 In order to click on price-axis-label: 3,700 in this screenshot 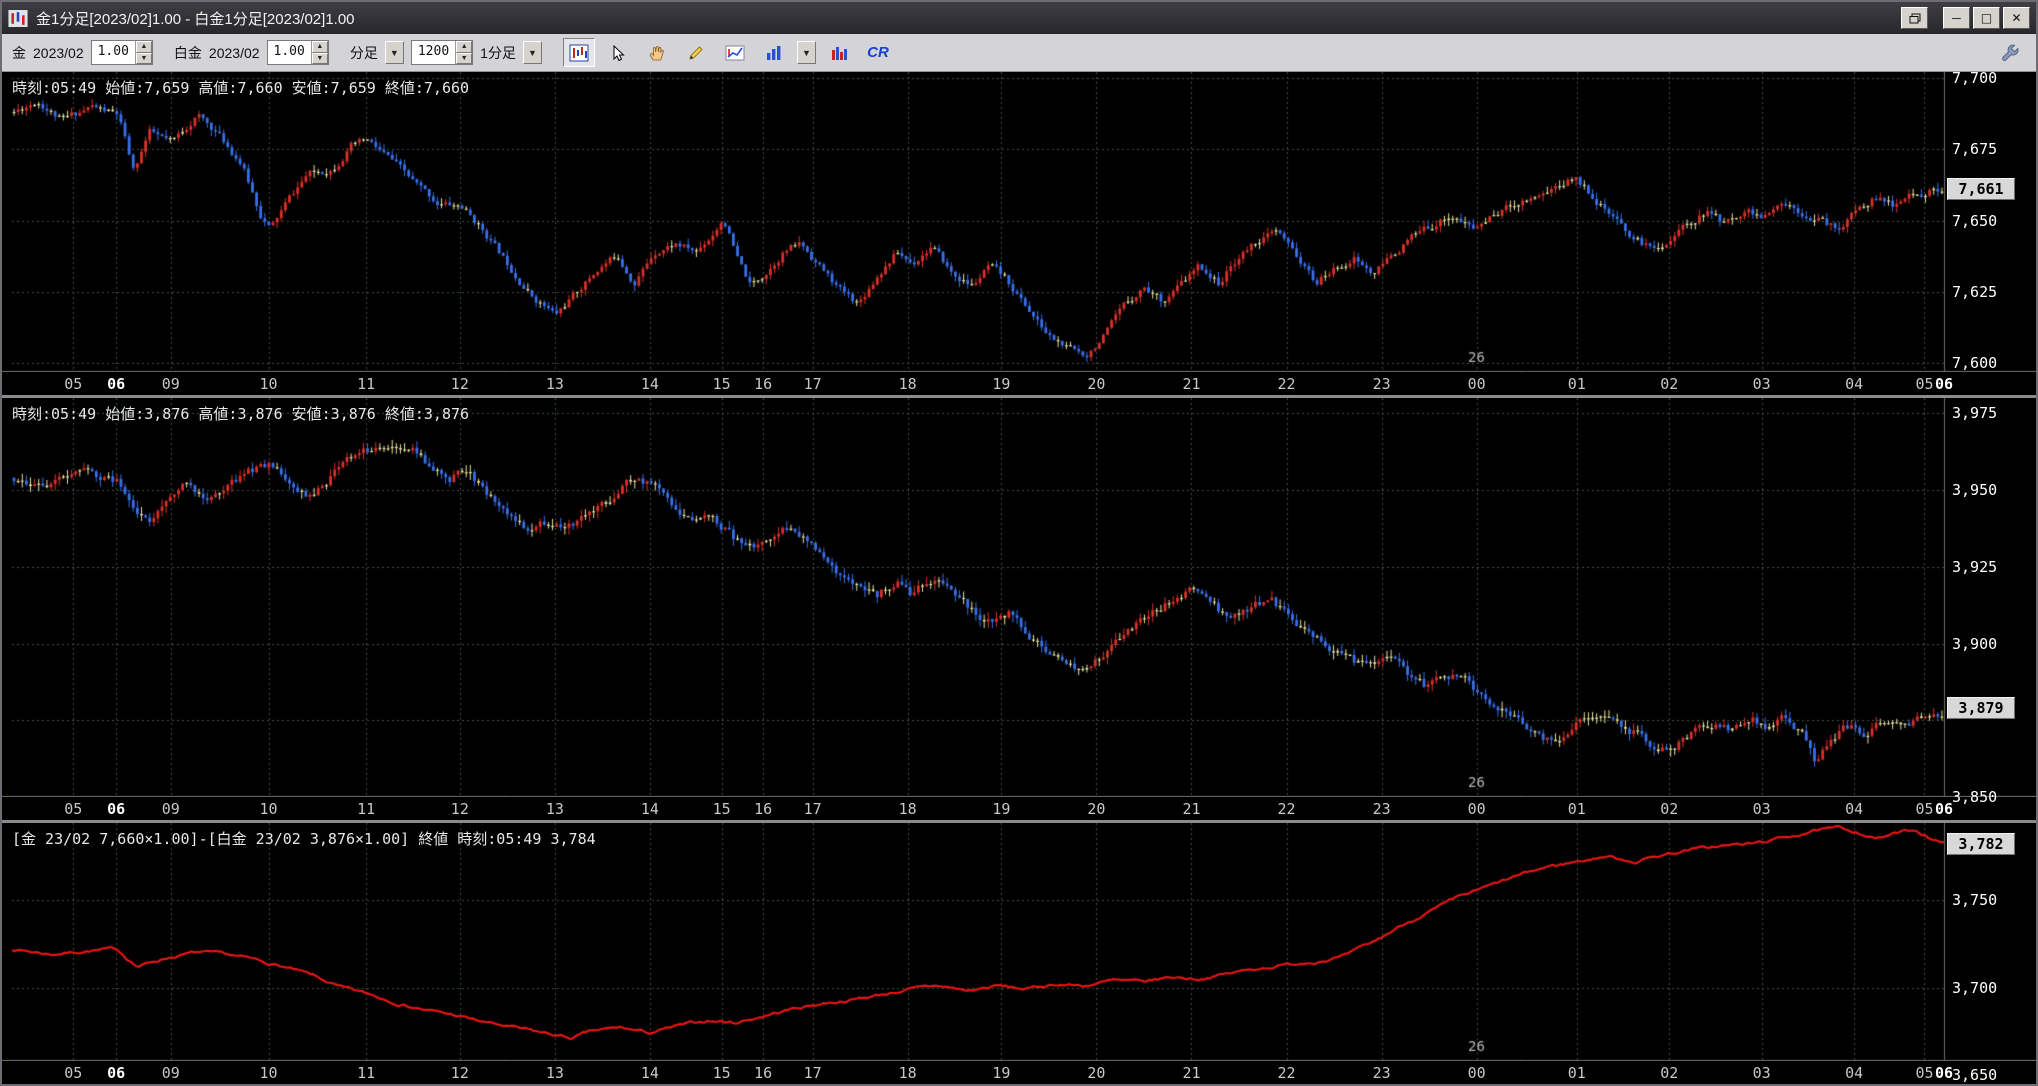, I will do `click(1975, 987)`.